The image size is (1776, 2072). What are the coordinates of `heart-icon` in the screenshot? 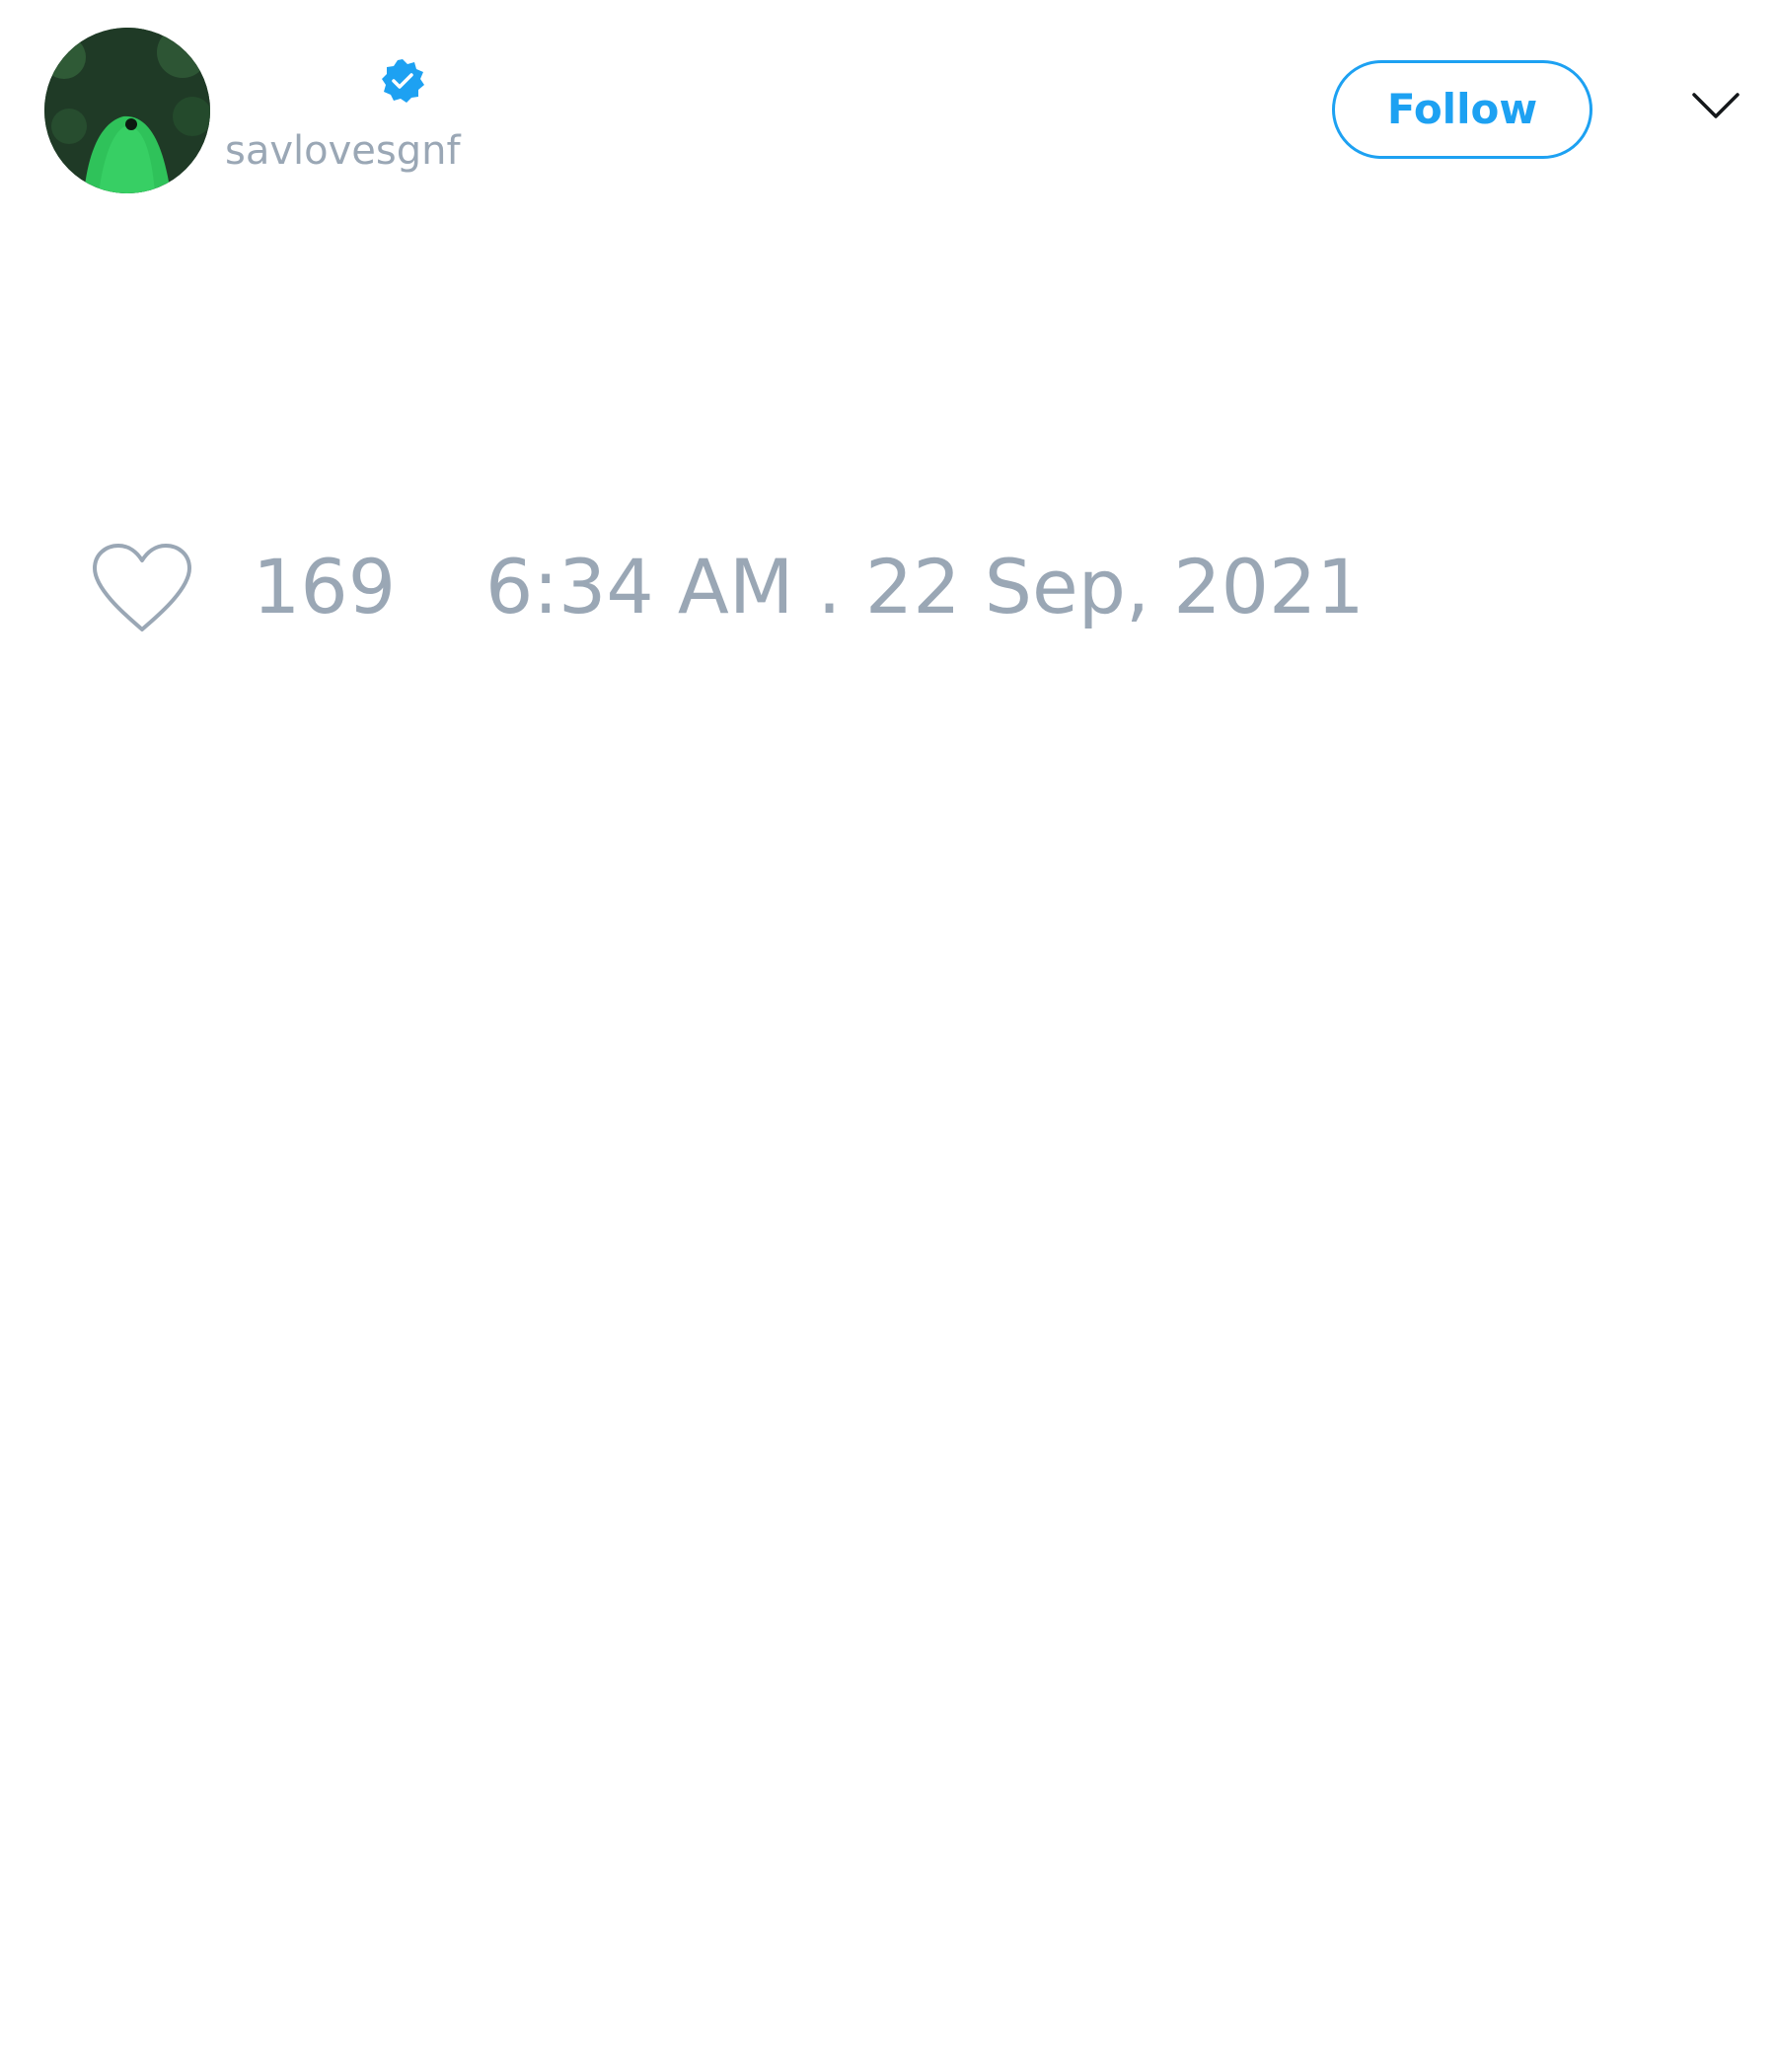 It's located at (142, 588).